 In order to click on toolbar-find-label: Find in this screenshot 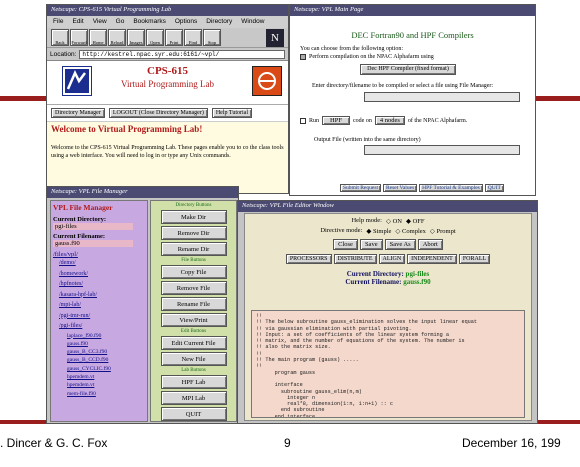, I will do `click(193, 42)`.